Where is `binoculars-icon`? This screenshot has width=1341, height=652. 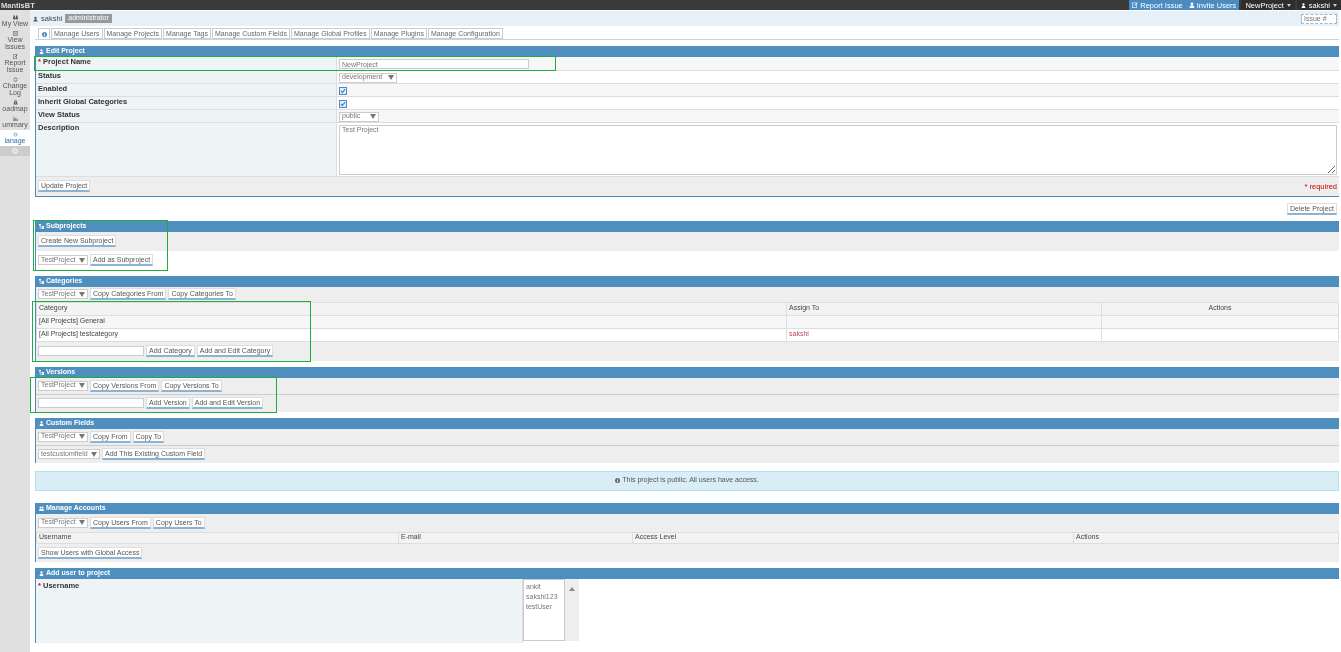
binoculars-icon is located at coordinates (15, 17).